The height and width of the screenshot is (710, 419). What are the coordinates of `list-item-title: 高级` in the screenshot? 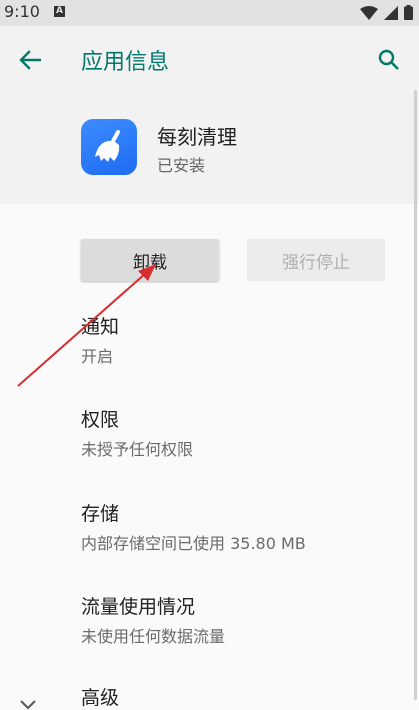 It's located at (100, 698).